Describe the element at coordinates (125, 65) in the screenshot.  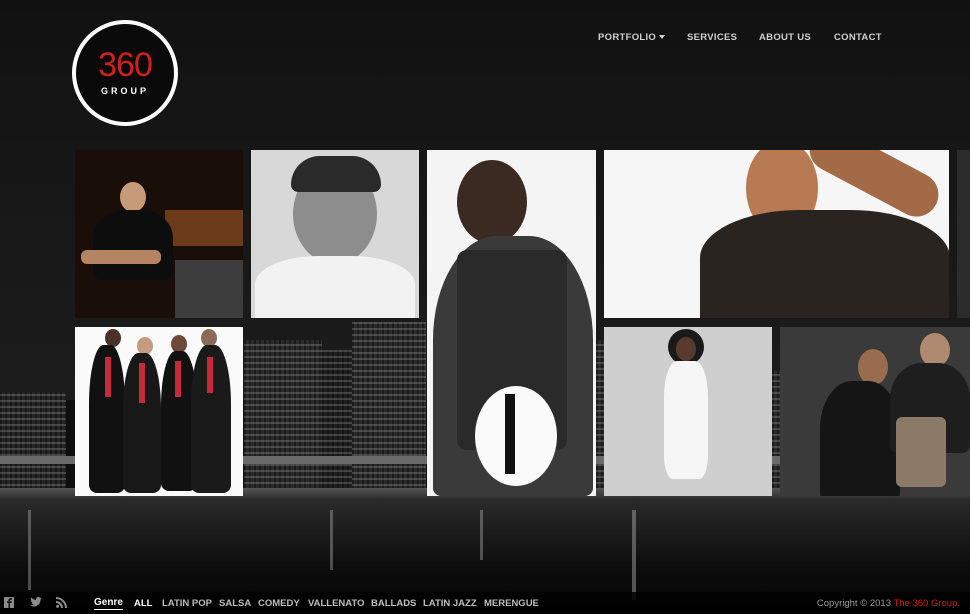
I see `logo-number: 360` at that location.